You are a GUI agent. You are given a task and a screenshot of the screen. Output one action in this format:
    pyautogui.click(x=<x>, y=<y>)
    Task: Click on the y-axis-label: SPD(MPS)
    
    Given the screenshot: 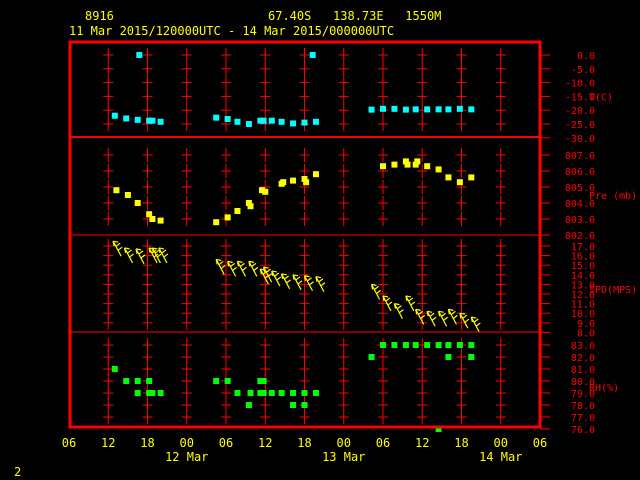 What is the action you would take?
    pyautogui.click(x=613, y=290)
    